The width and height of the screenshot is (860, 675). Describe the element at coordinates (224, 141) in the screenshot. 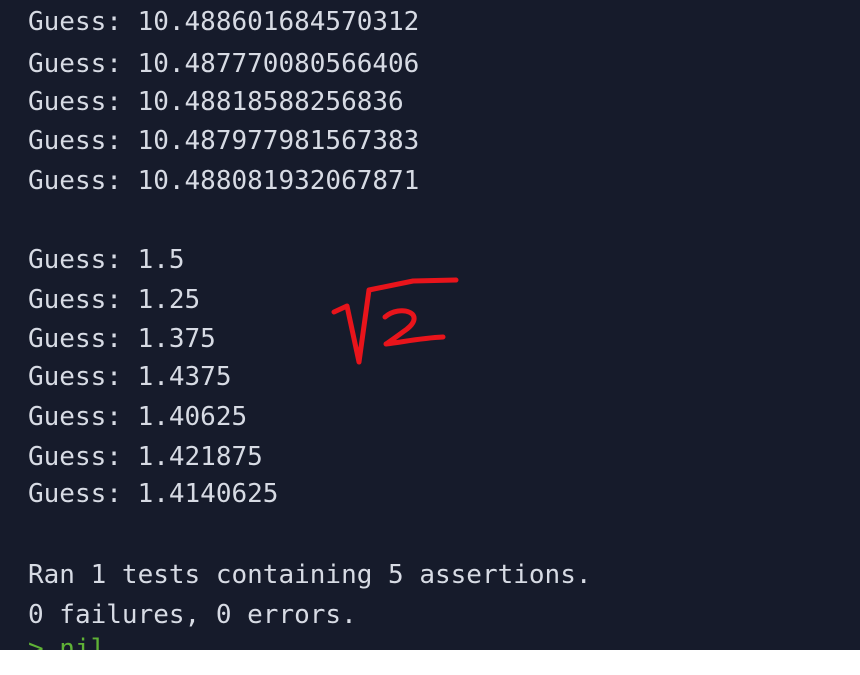

I see `terminal-line: Guess: 10.487977981567383` at that location.